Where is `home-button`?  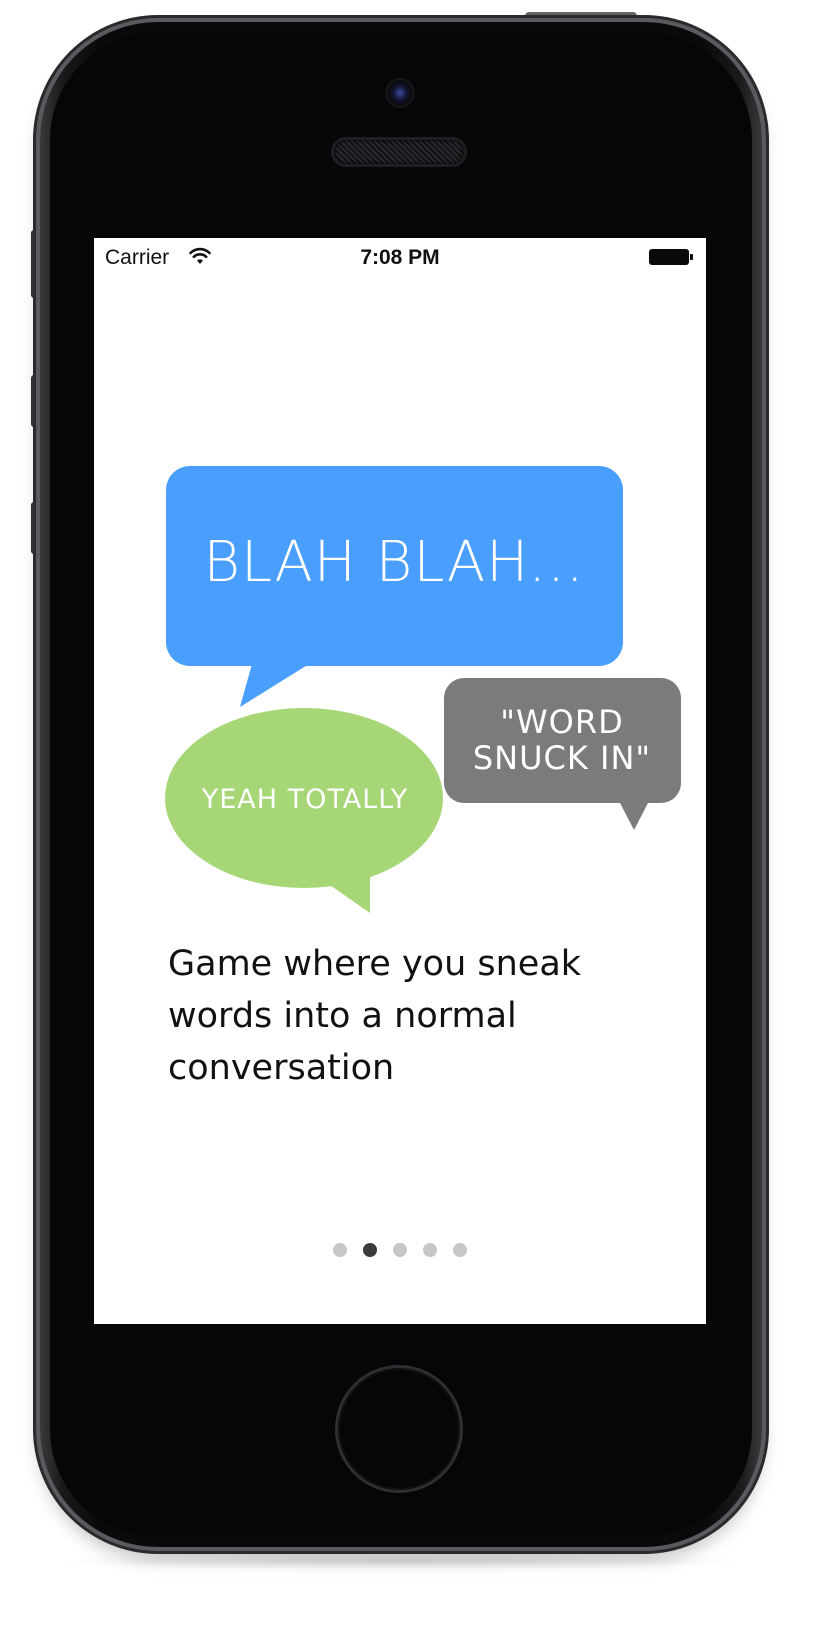
home-button is located at coordinates (399, 1429).